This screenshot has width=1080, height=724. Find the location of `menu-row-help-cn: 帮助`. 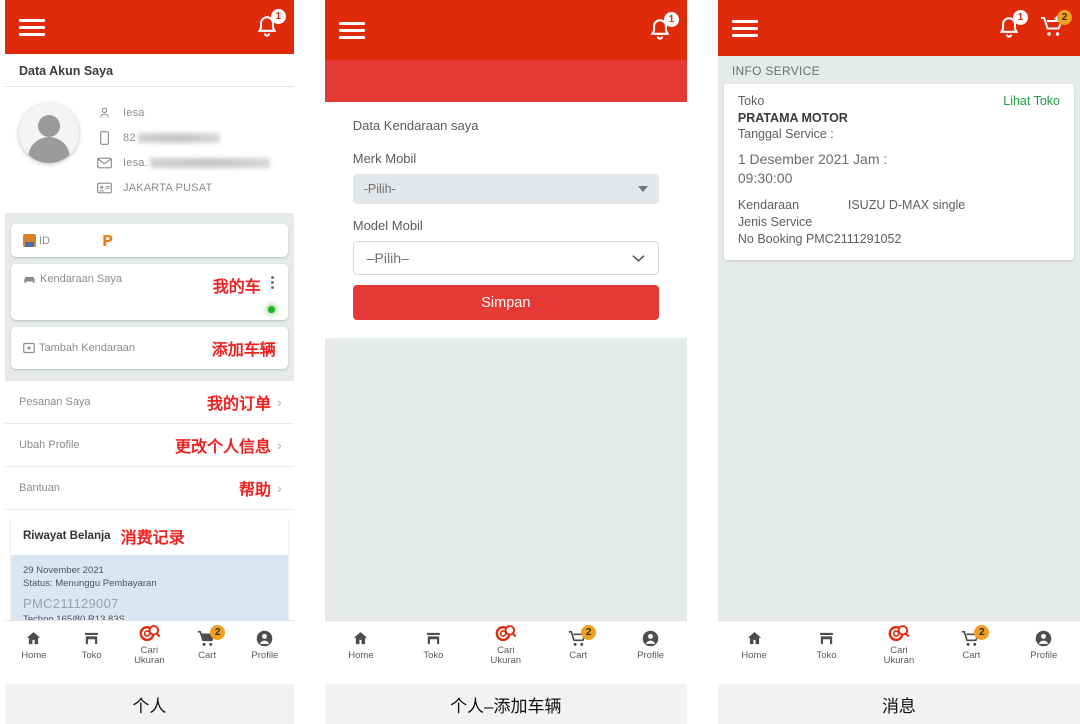

menu-row-help-cn: 帮助 is located at coordinates (255, 490).